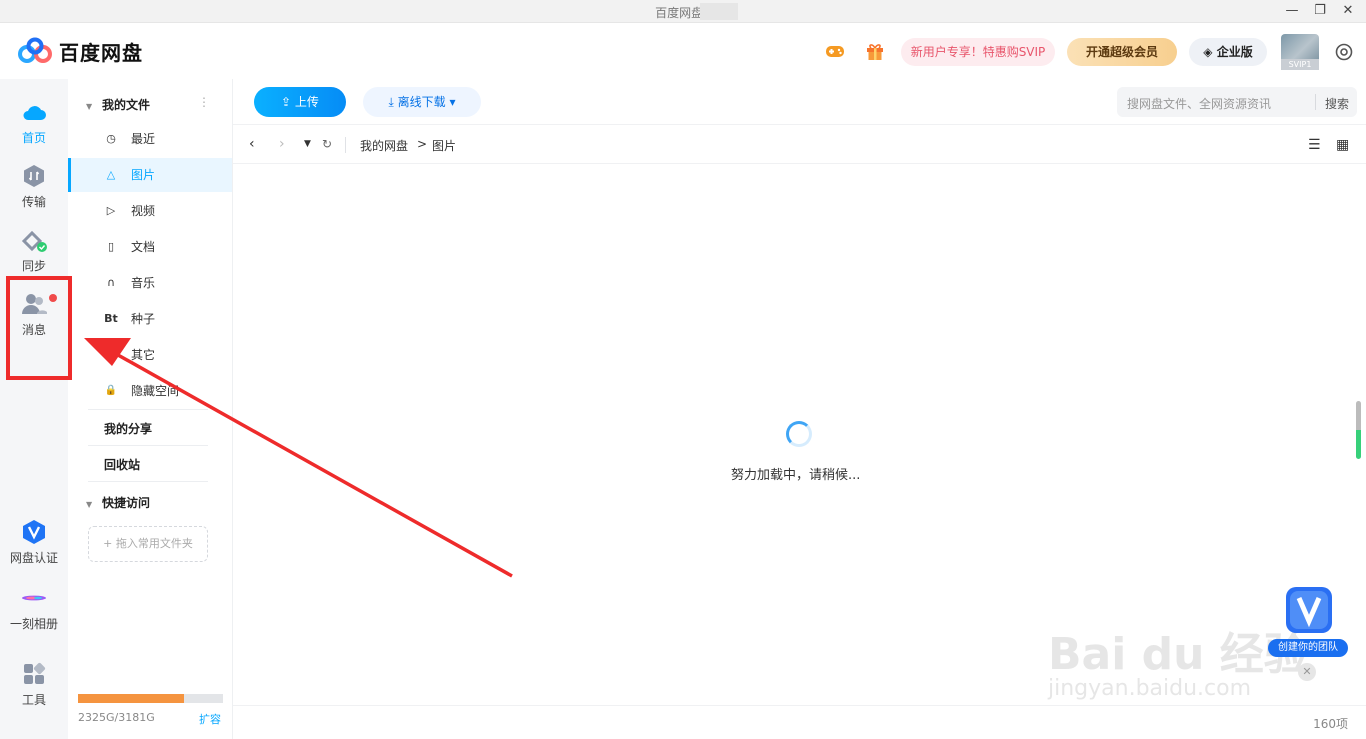 This screenshot has width=1366, height=739. I want to click on offline-download-button: ⤓ 离线下载 ▾, so click(422, 102).